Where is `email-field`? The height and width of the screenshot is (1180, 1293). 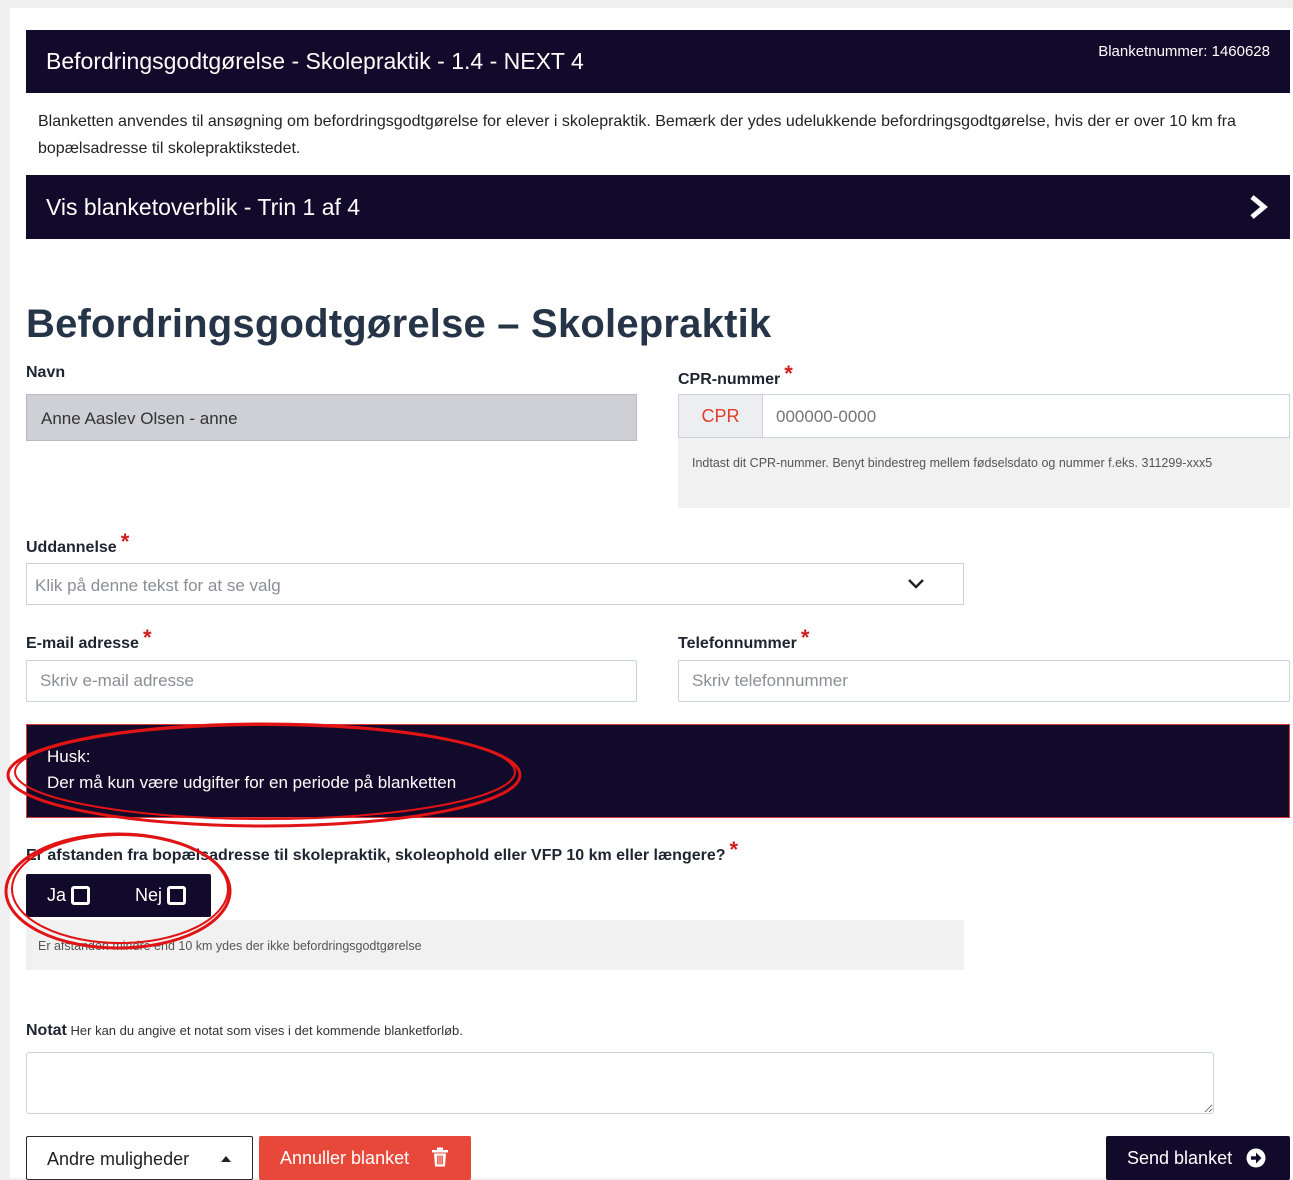 email-field is located at coordinates (331, 681).